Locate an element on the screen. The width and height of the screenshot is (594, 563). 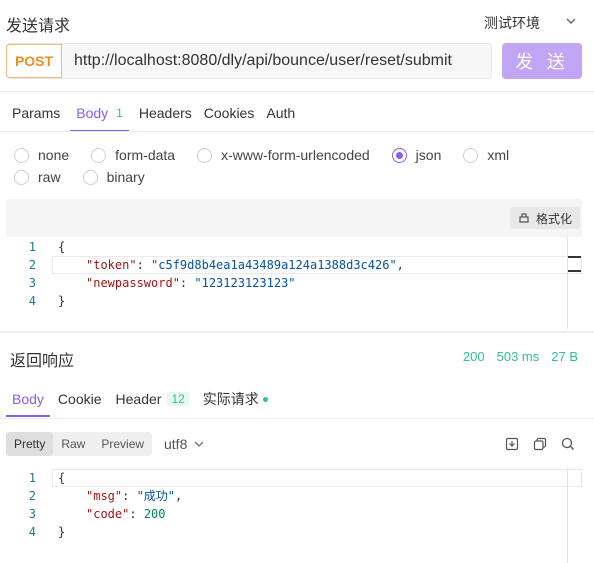
tab-response-header: Header 12 is located at coordinates (152, 399).